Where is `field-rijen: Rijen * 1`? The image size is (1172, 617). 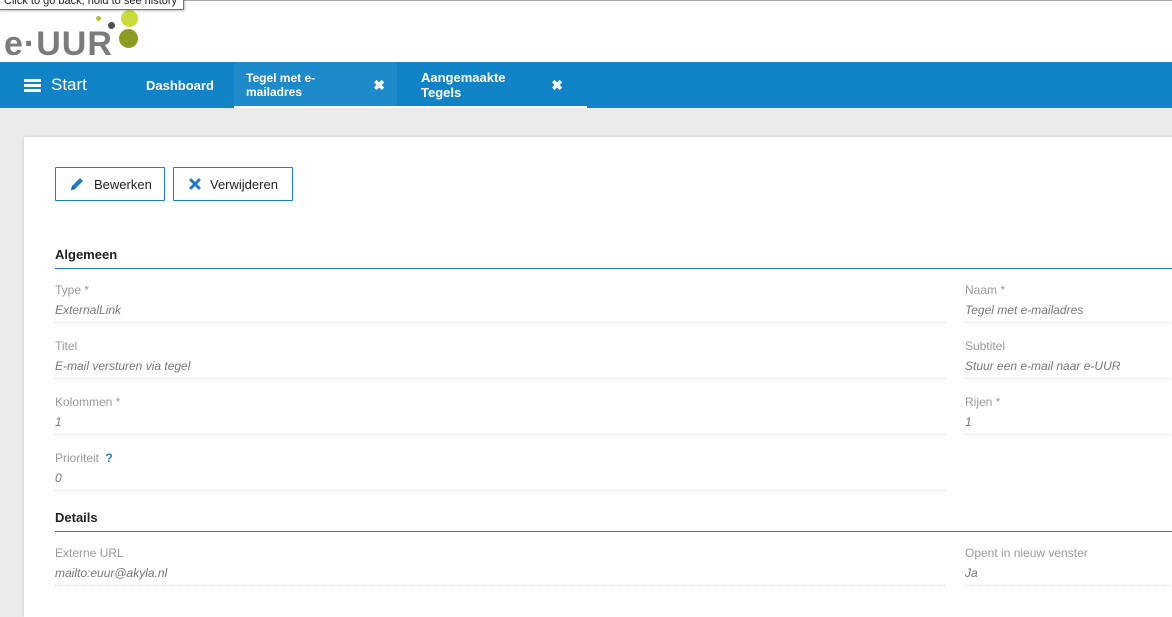 field-rijen: Rijen * 1 is located at coordinates (982, 412).